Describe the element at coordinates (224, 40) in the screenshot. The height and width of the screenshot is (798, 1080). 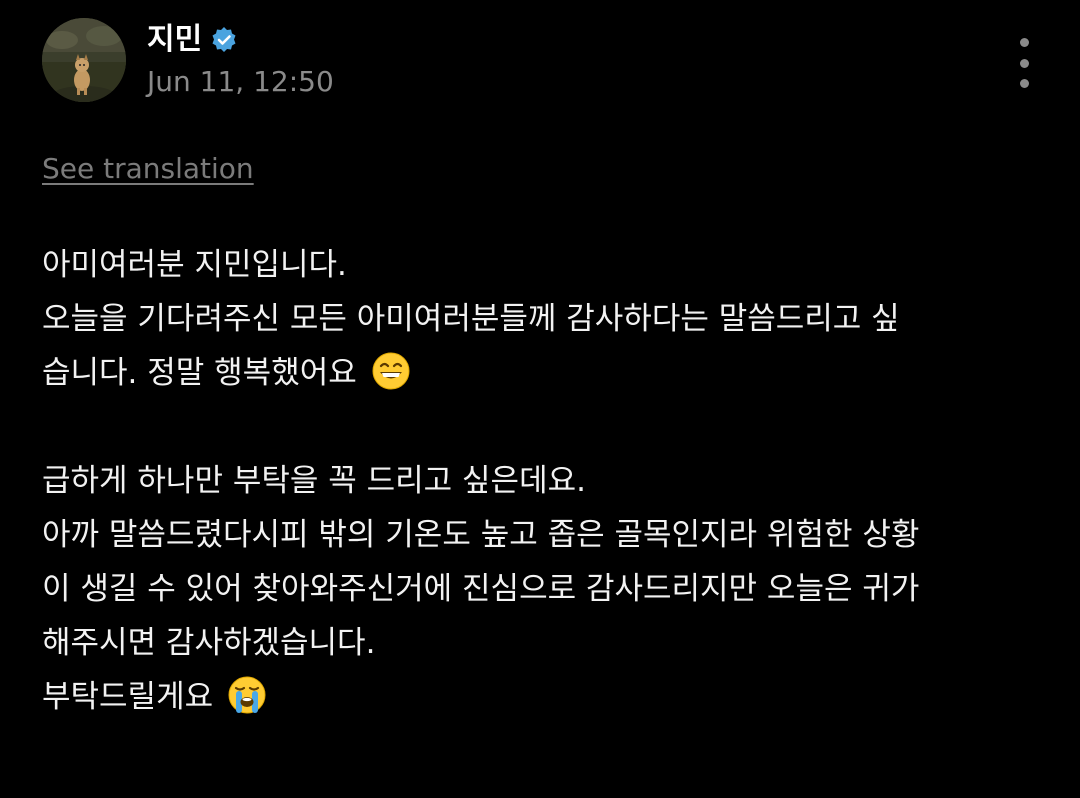
I see `verified-badge-icon` at that location.